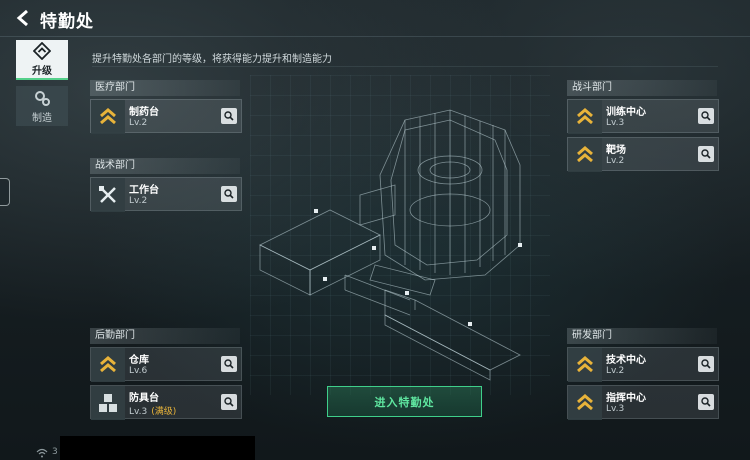 This screenshot has width=750, height=460. I want to click on tab-manufacture: 制造, so click(42, 106).